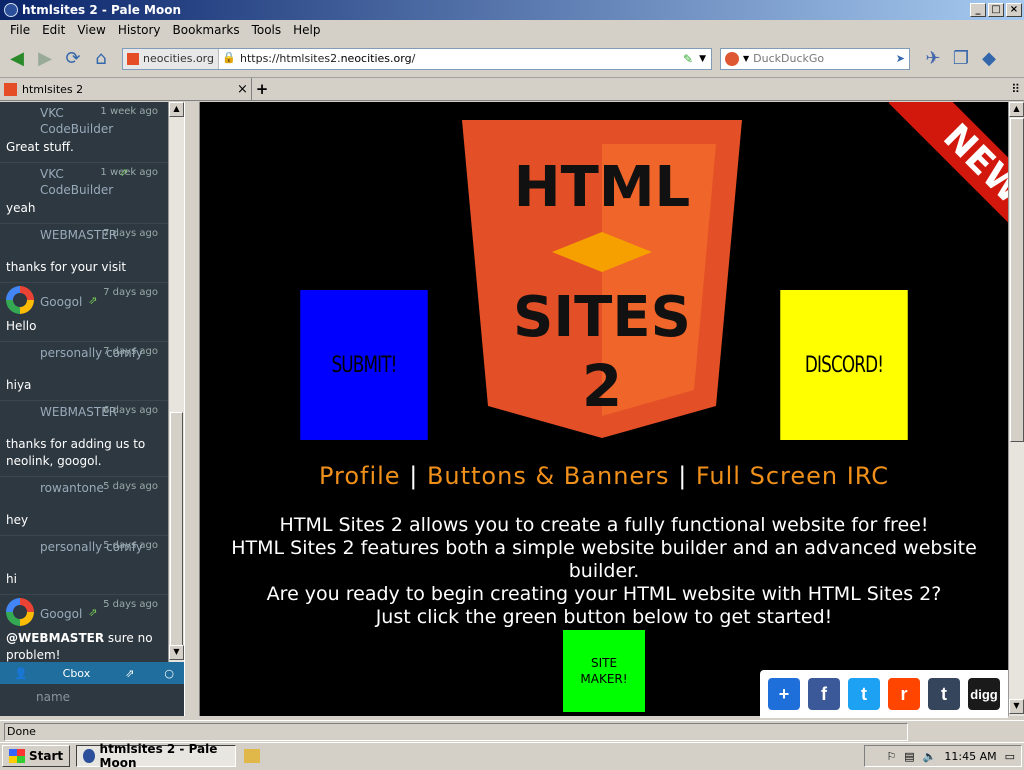 The height and width of the screenshot is (770, 1024). What do you see at coordinates (176, 532) in the screenshot?
I see `sidebar-scroll-thumb` at bounding box center [176, 532].